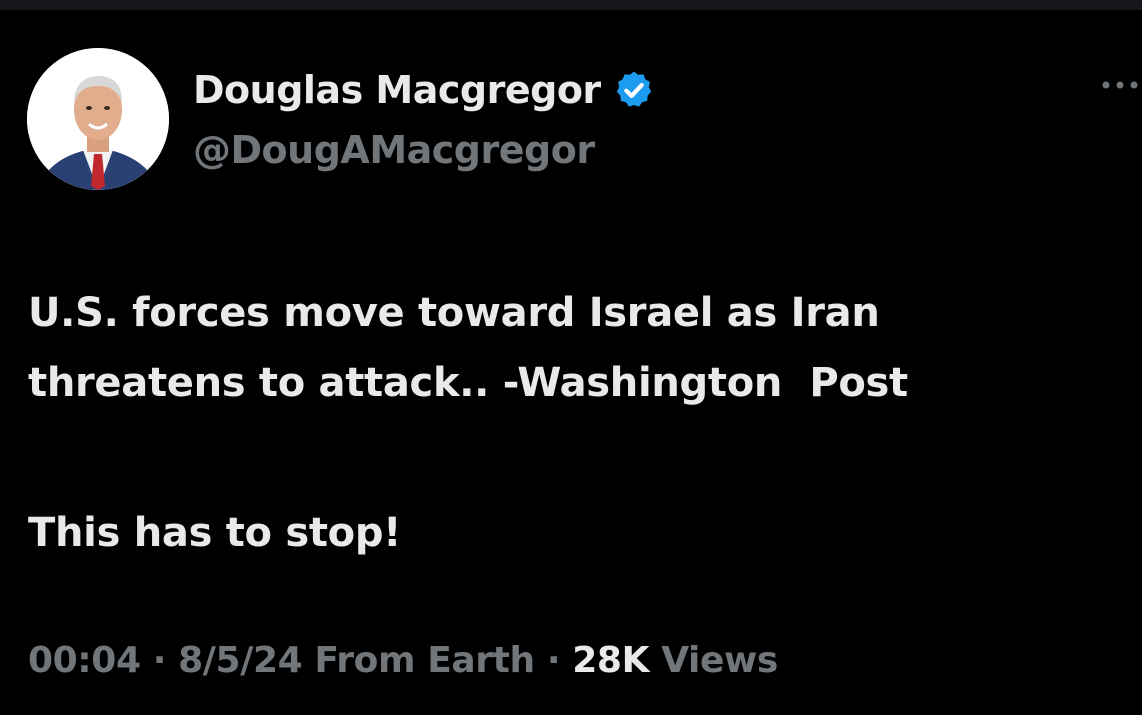  I want to click on tweet-text-line-1: U.S. forces move toward Israel as Iran, so click(454, 313).